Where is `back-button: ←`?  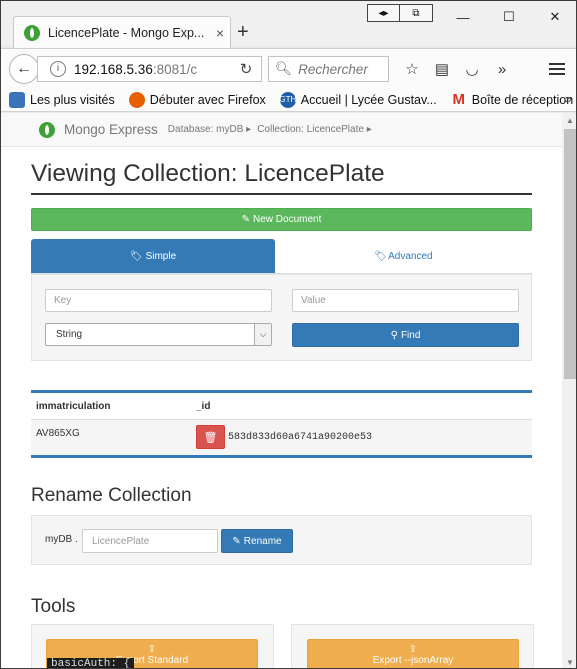
back-button: ← is located at coordinates (24, 69).